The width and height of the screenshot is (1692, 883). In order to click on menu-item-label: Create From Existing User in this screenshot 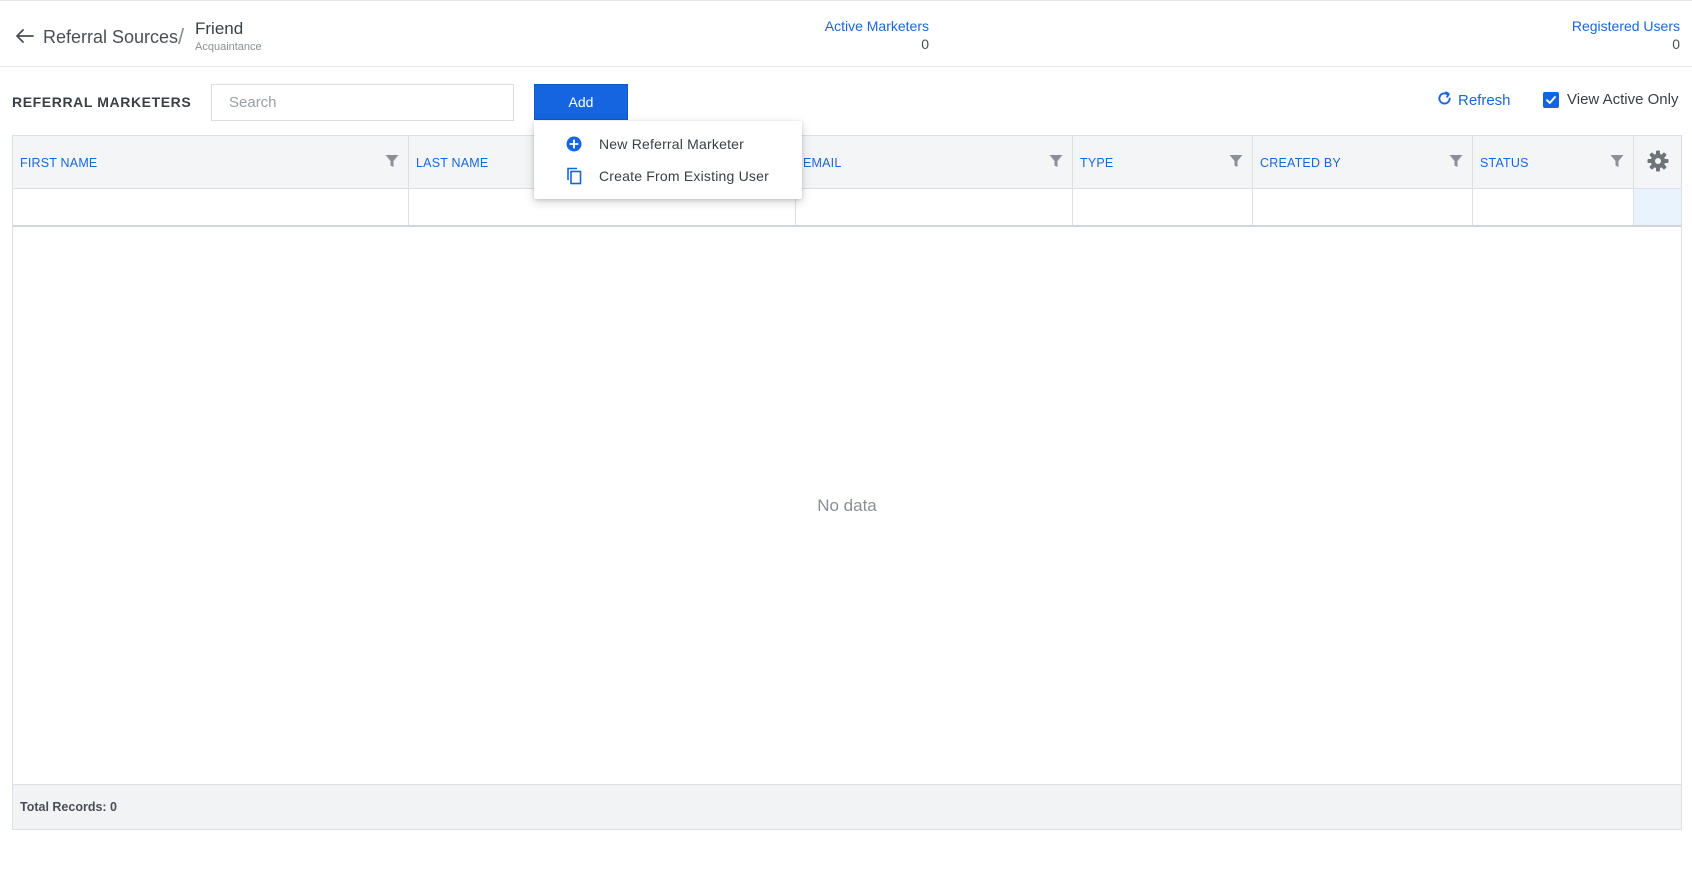, I will do `click(684, 176)`.